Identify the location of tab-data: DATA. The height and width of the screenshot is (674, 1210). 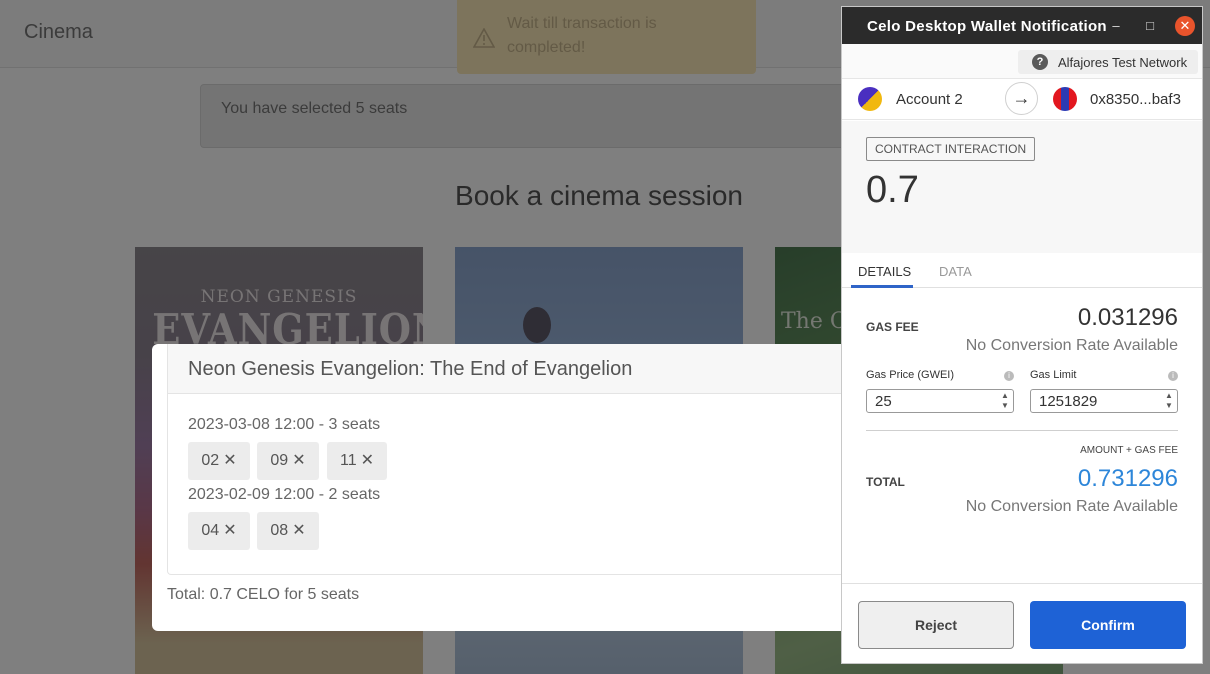
(955, 271).